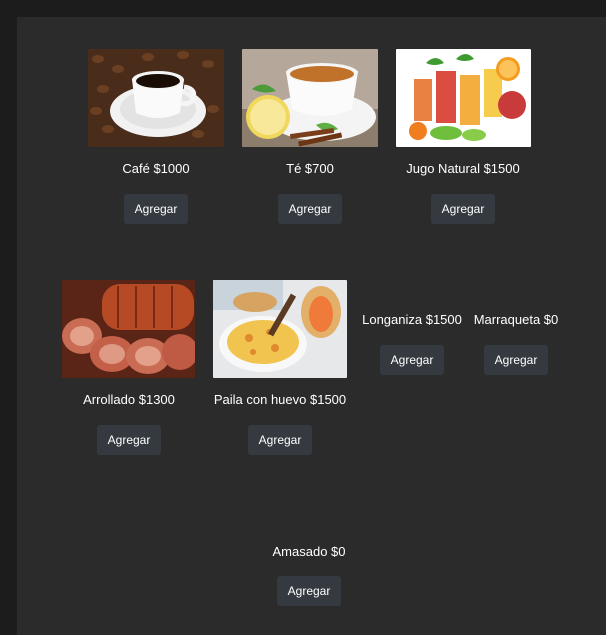  What do you see at coordinates (156, 98) in the screenshot?
I see `coffee-image` at bounding box center [156, 98].